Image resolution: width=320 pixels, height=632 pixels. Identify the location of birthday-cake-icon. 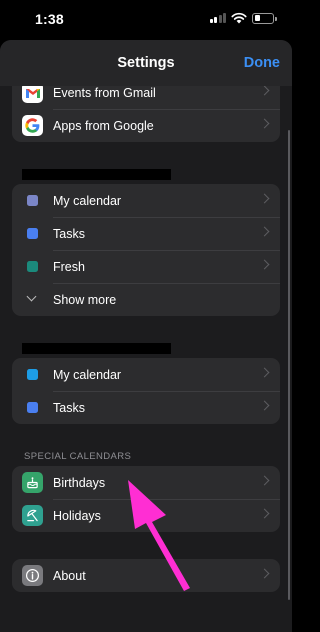
(32, 482).